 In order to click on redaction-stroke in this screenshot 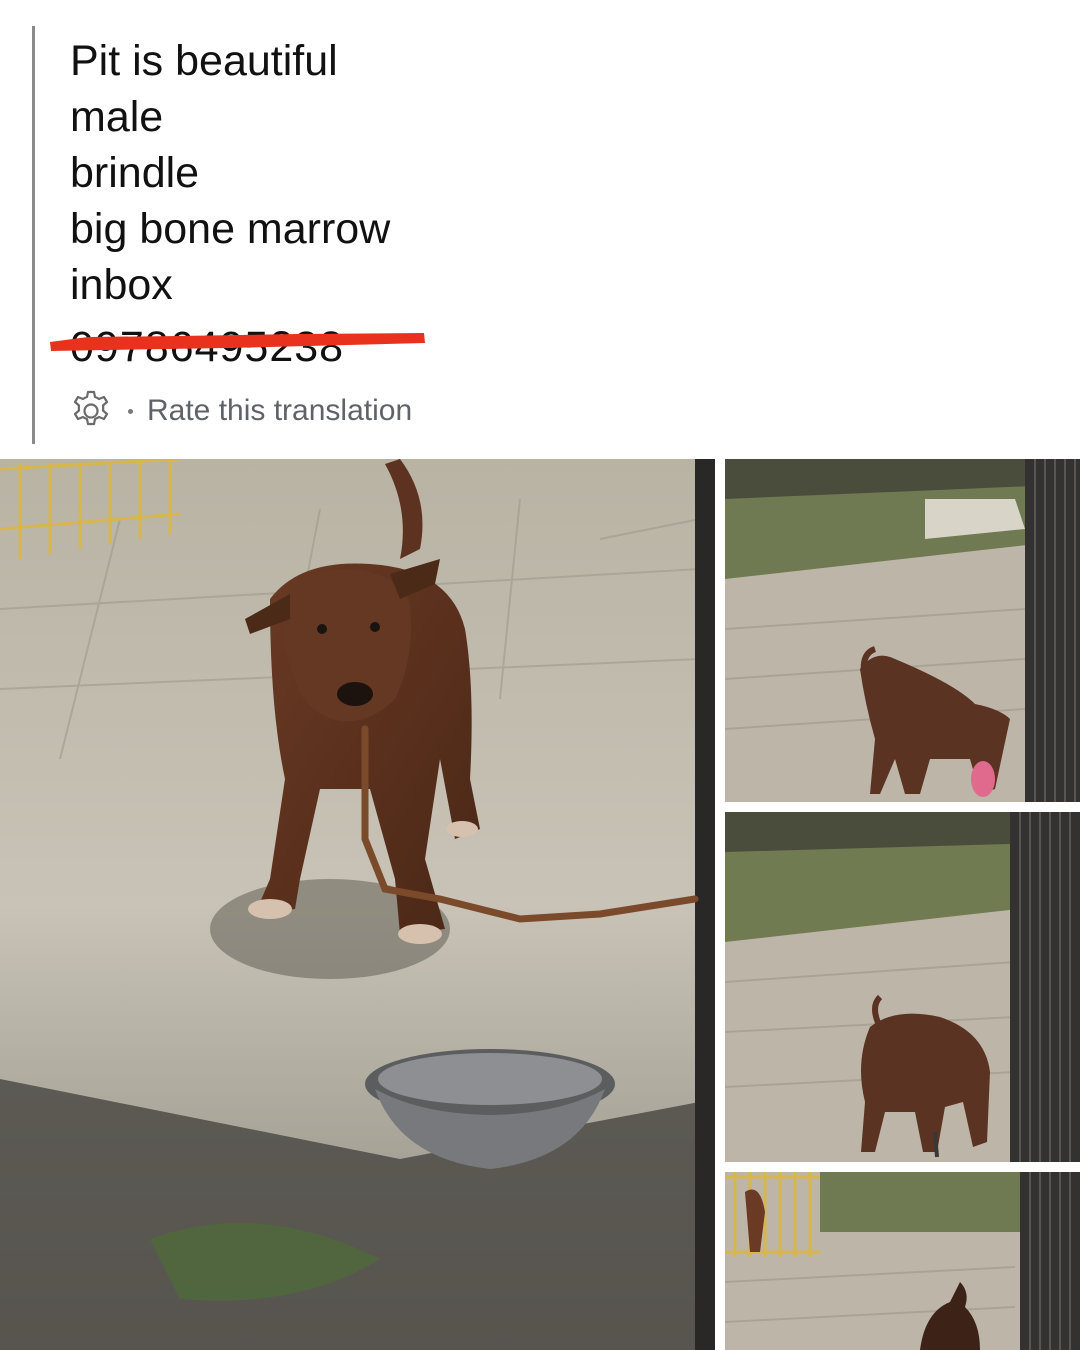, I will do `click(237, 342)`.